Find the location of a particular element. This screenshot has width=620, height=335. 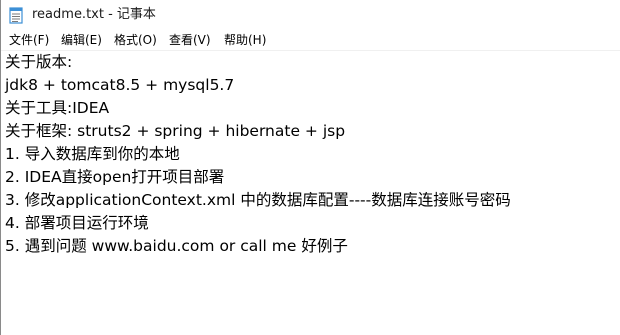

menu-file: 文件(F) is located at coordinates (29, 40).